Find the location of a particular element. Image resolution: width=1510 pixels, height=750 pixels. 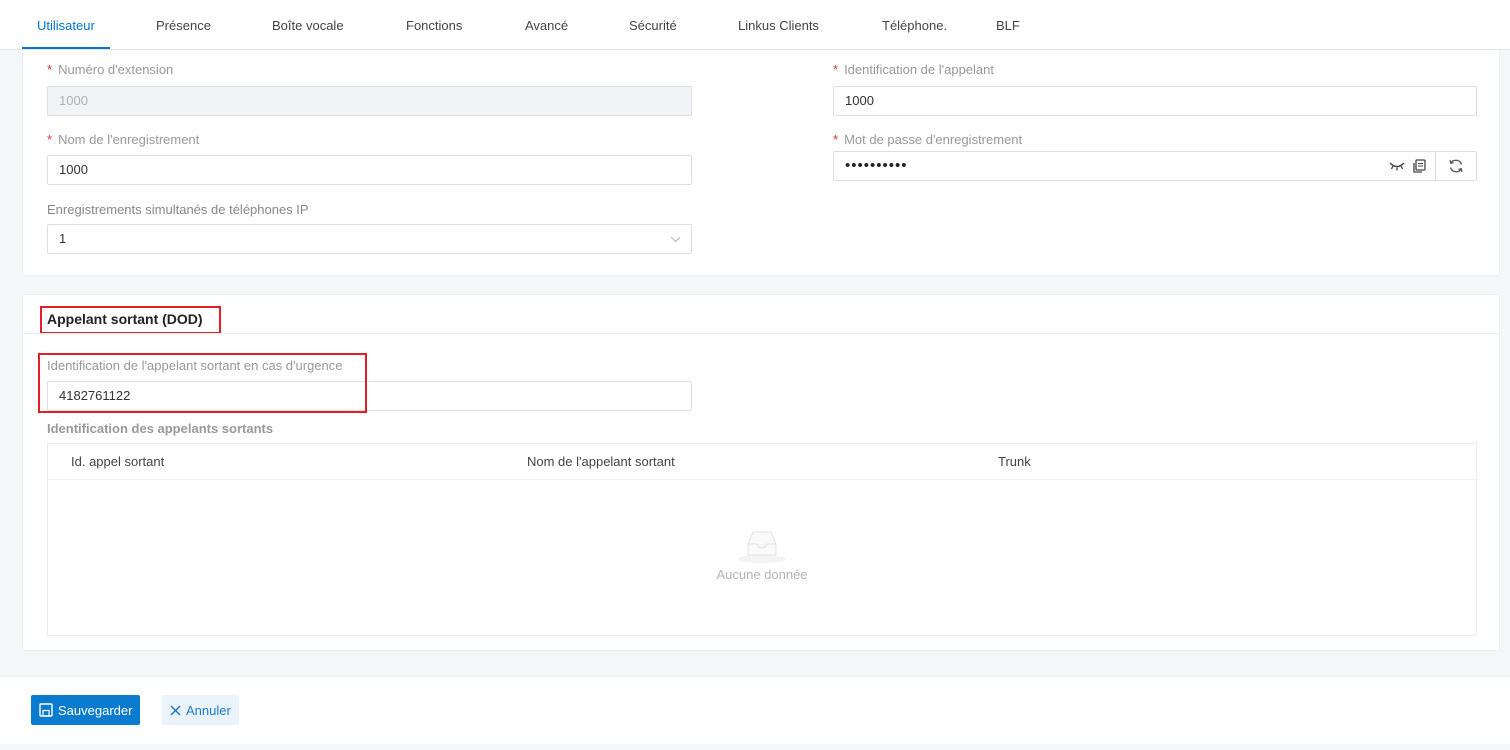

tab-boite-vocale: Boîte vocale is located at coordinates (308, 25).